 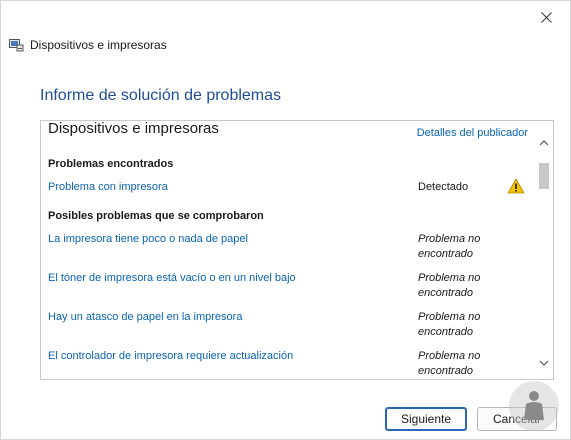 What do you see at coordinates (472, 133) in the screenshot?
I see `publisher-details-link: Detalles del publicador` at bounding box center [472, 133].